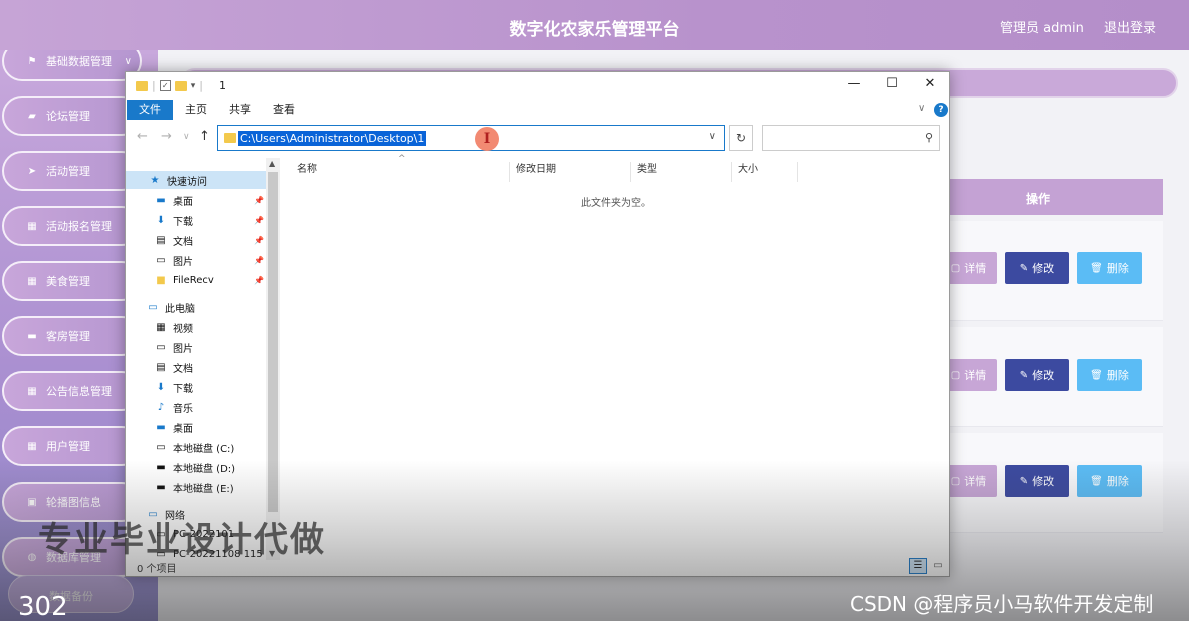 Image resolution: width=1189 pixels, height=621 pixels. What do you see at coordinates (193, 487) in the screenshot?
I see `nav-item-drive-e: ▬ 本地磁盘 (E:)` at bounding box center [193, 487].